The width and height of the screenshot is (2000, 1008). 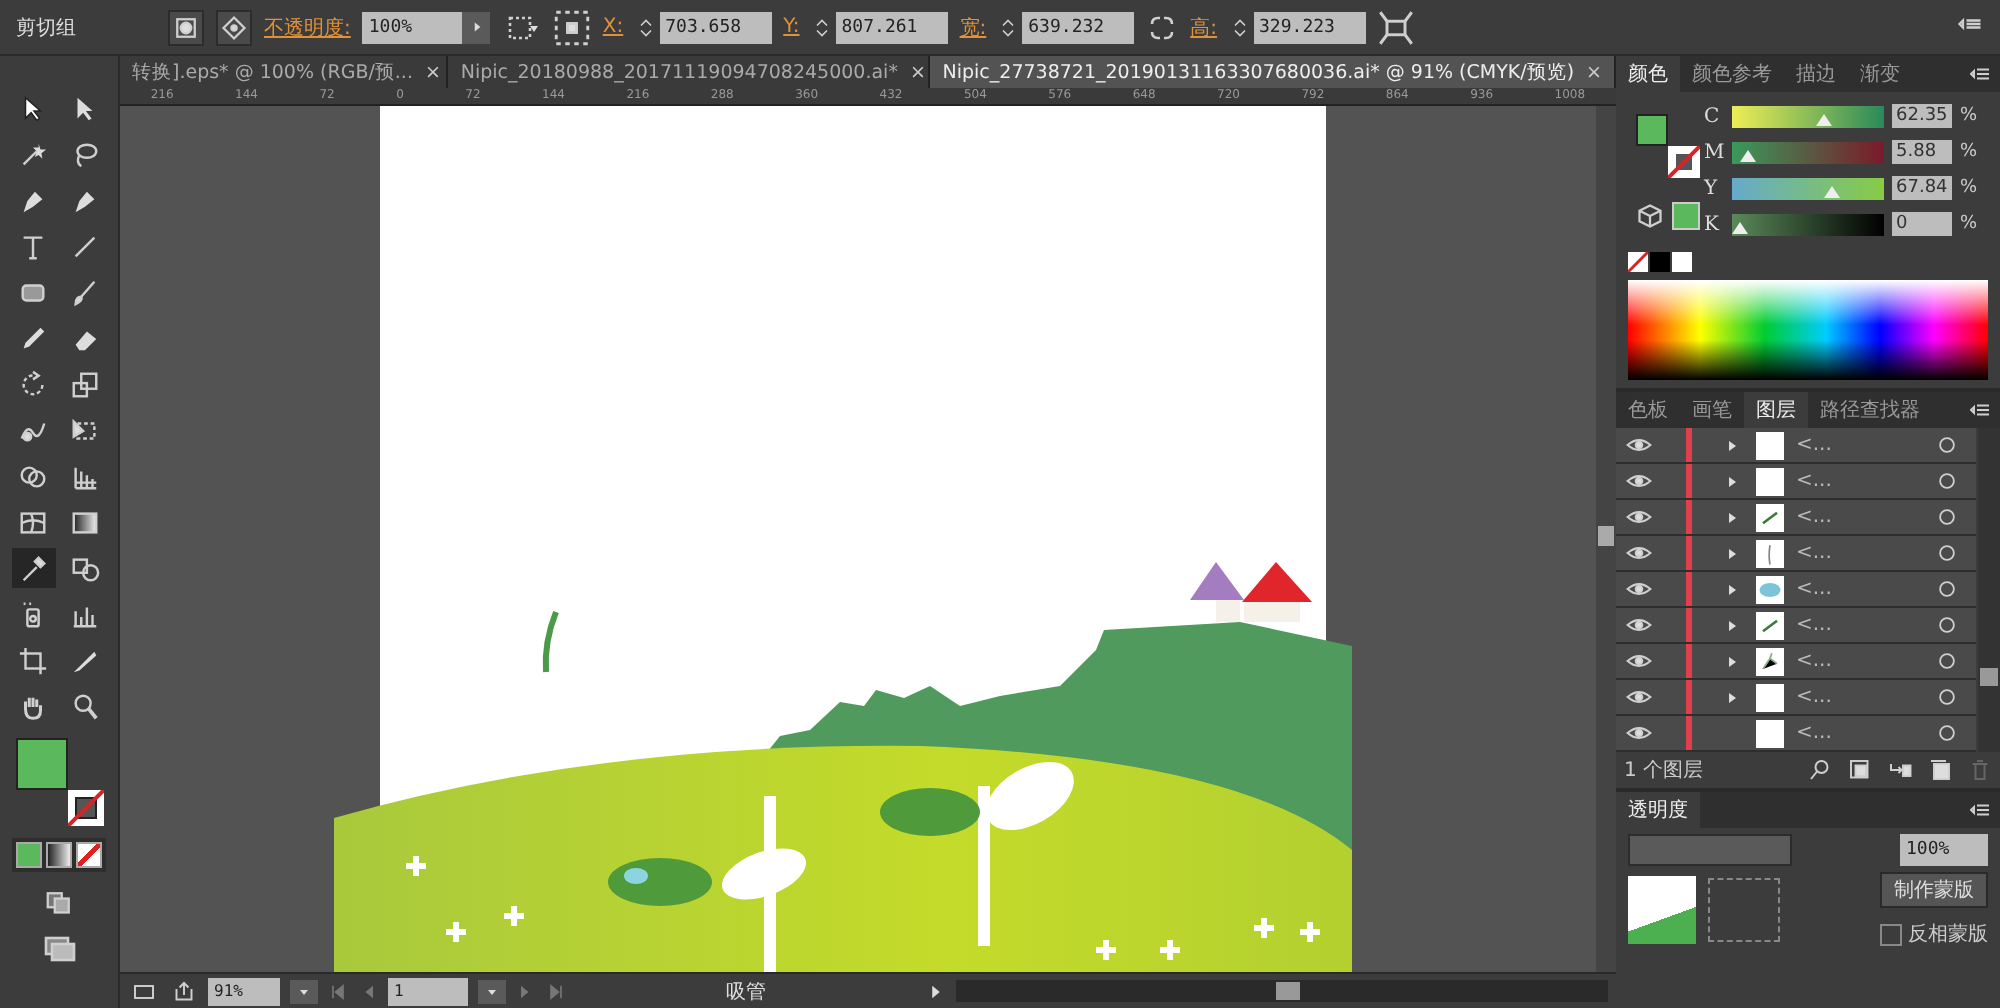 I want to click on none-mode-button, so click(x=89, y=855).